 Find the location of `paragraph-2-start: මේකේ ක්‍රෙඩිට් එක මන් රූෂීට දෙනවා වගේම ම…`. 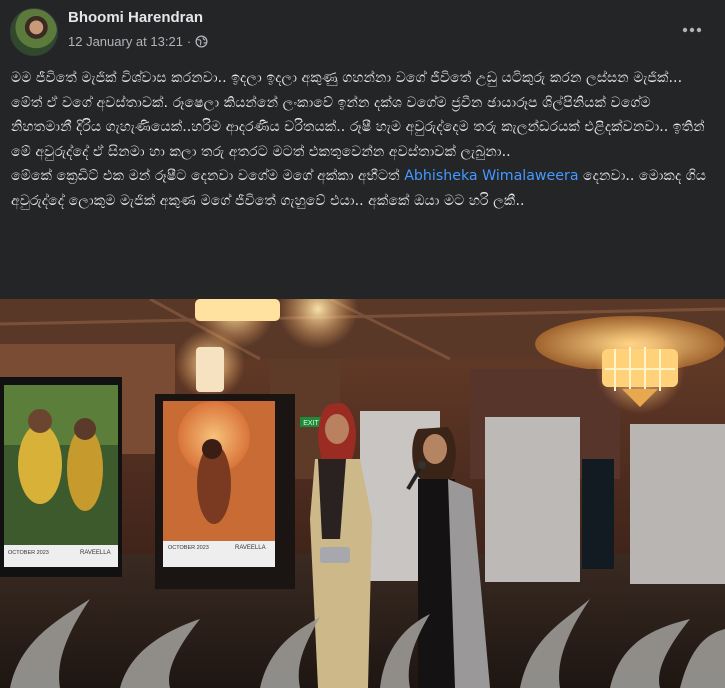

paragraph-2-start: මේකේ ක්‍රෙඩිට් එක මන් රූෂීට දෙනවා වගේම ම… is located at coordinates (208, 176).